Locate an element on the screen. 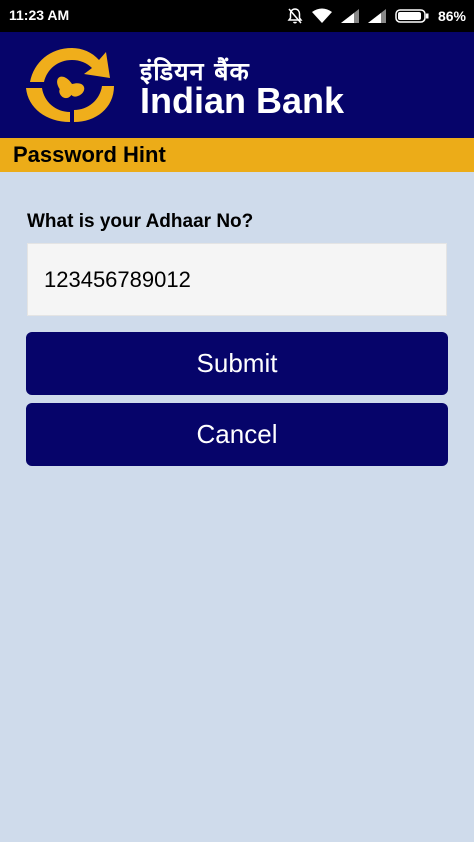  title-bar: Password Hint is located at coordinates (237, 155).